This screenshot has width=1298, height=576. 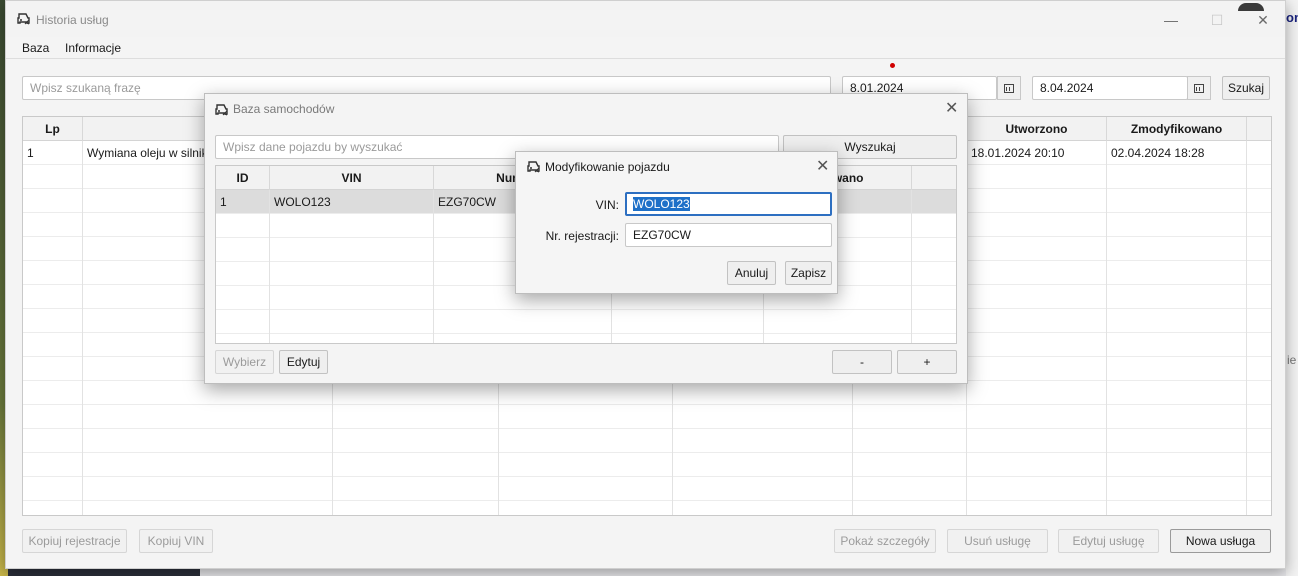 I want to click on menu-baza: Baza, so click(x=35, y=48).